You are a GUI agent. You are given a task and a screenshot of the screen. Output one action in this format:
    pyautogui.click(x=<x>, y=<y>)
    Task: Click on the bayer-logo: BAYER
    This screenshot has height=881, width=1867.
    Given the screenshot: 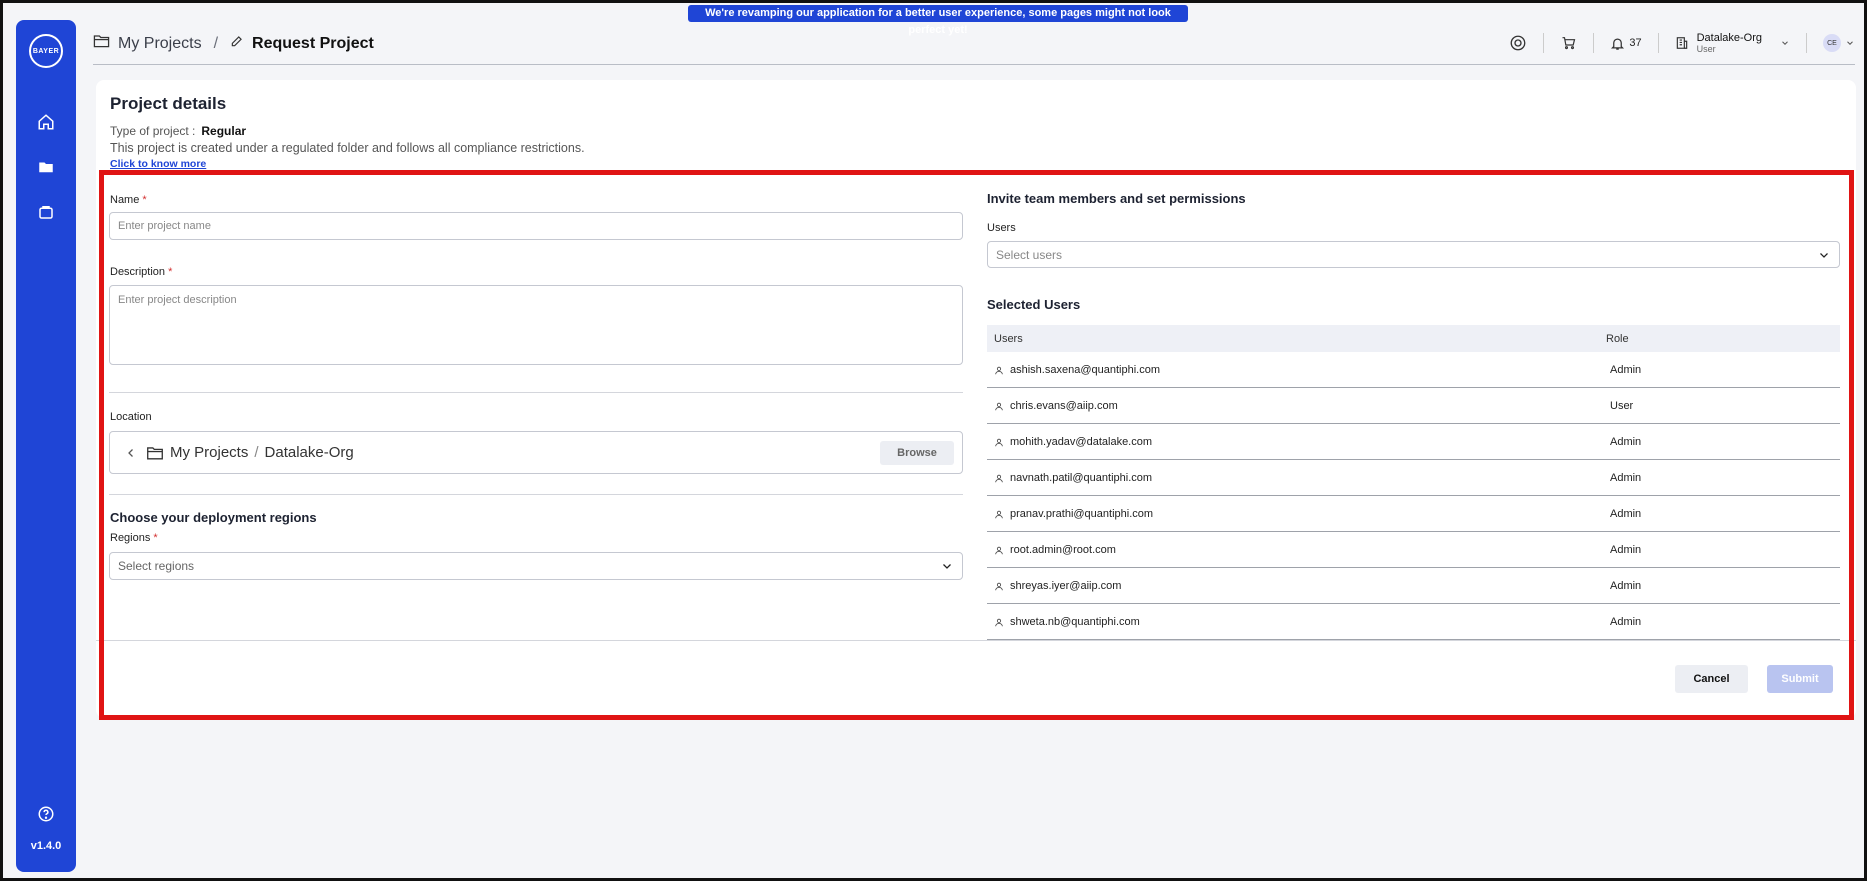 What is the action you would take?
    pyautogui.click(x=46, y=51)
    